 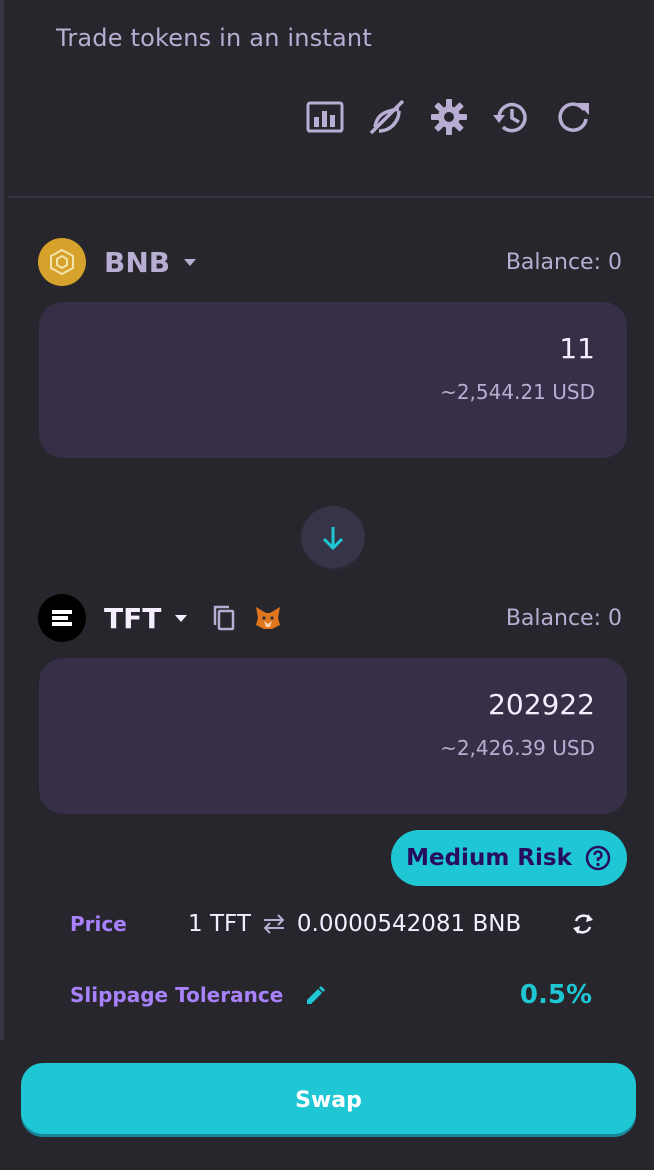 I want to click on chart-icon, so click(x=325, y=117).